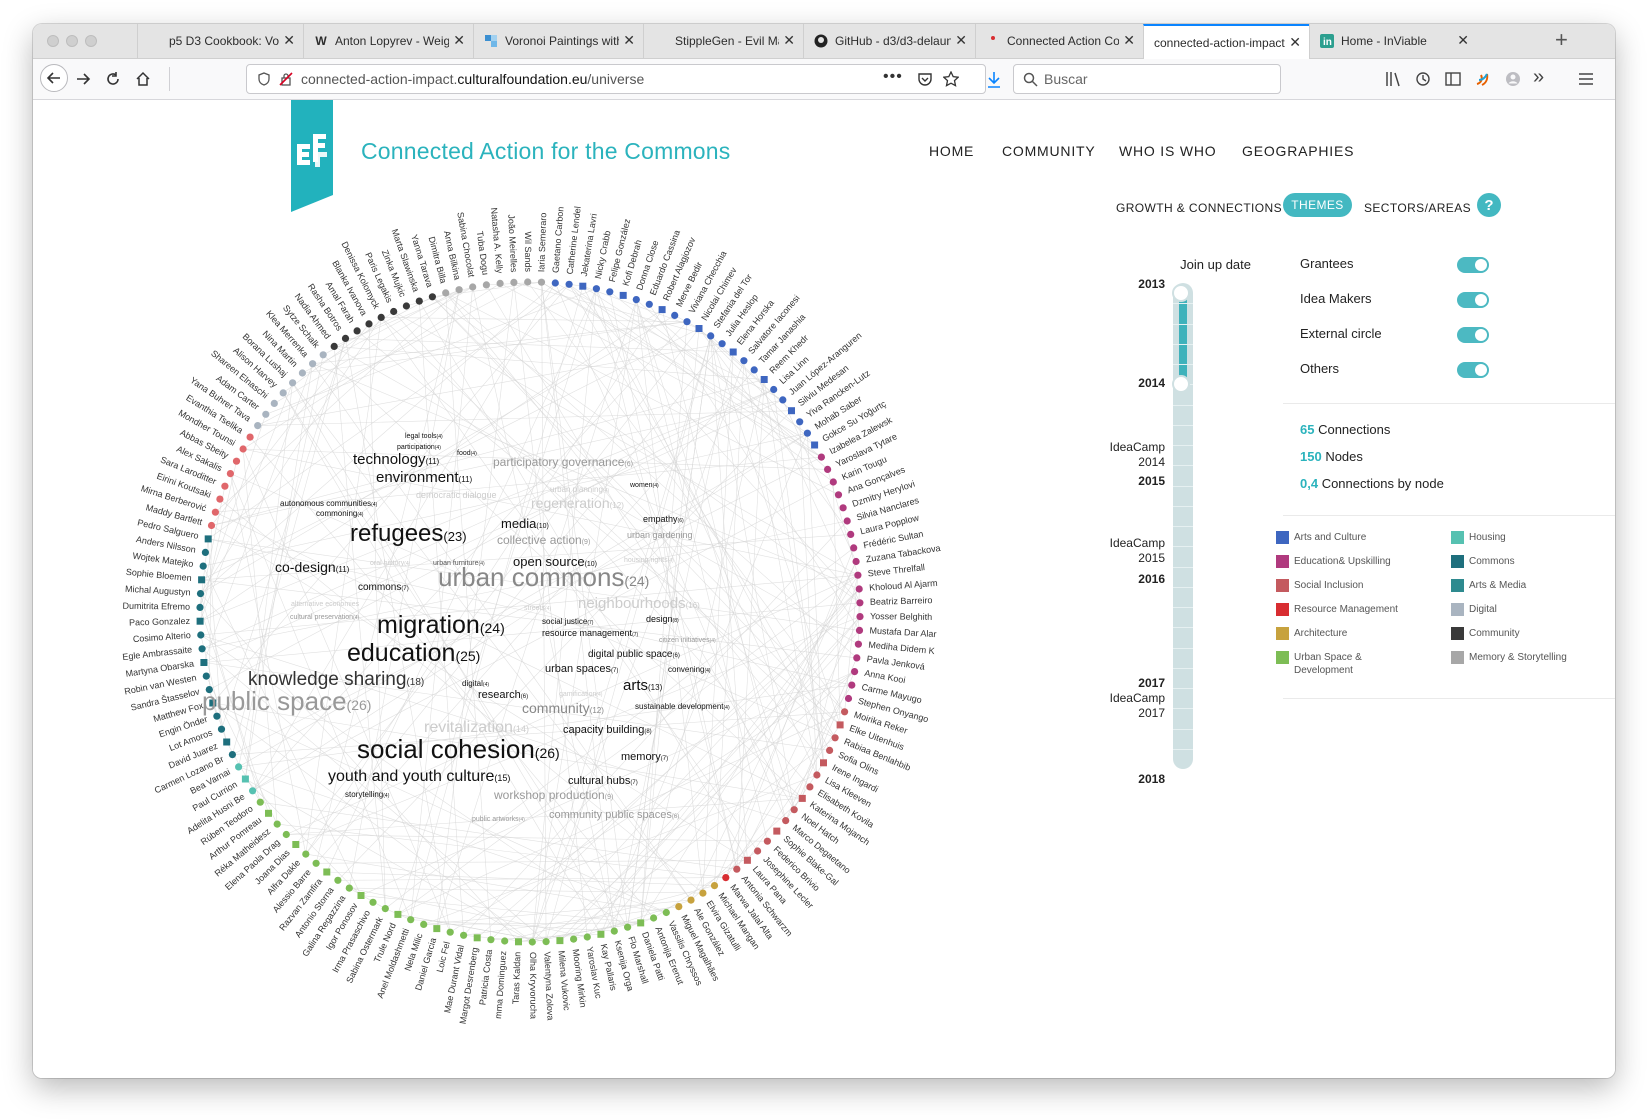 Image resolution: width=1649 pixels, height=1120 pixels. Describe the element at coordinates (91, 41) in the screenshot. I see `window-zoom-dot` at that location.